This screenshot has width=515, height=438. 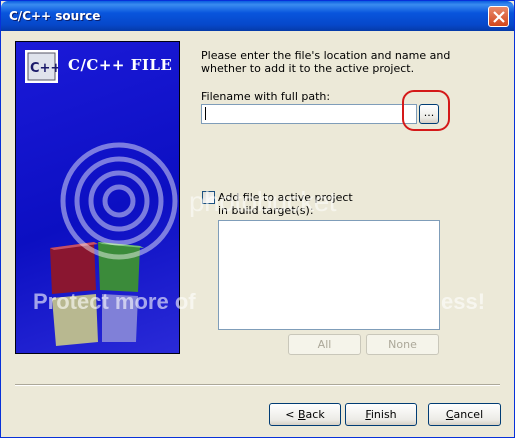 I want to click on all-button: All, so click(x=324, y=344).